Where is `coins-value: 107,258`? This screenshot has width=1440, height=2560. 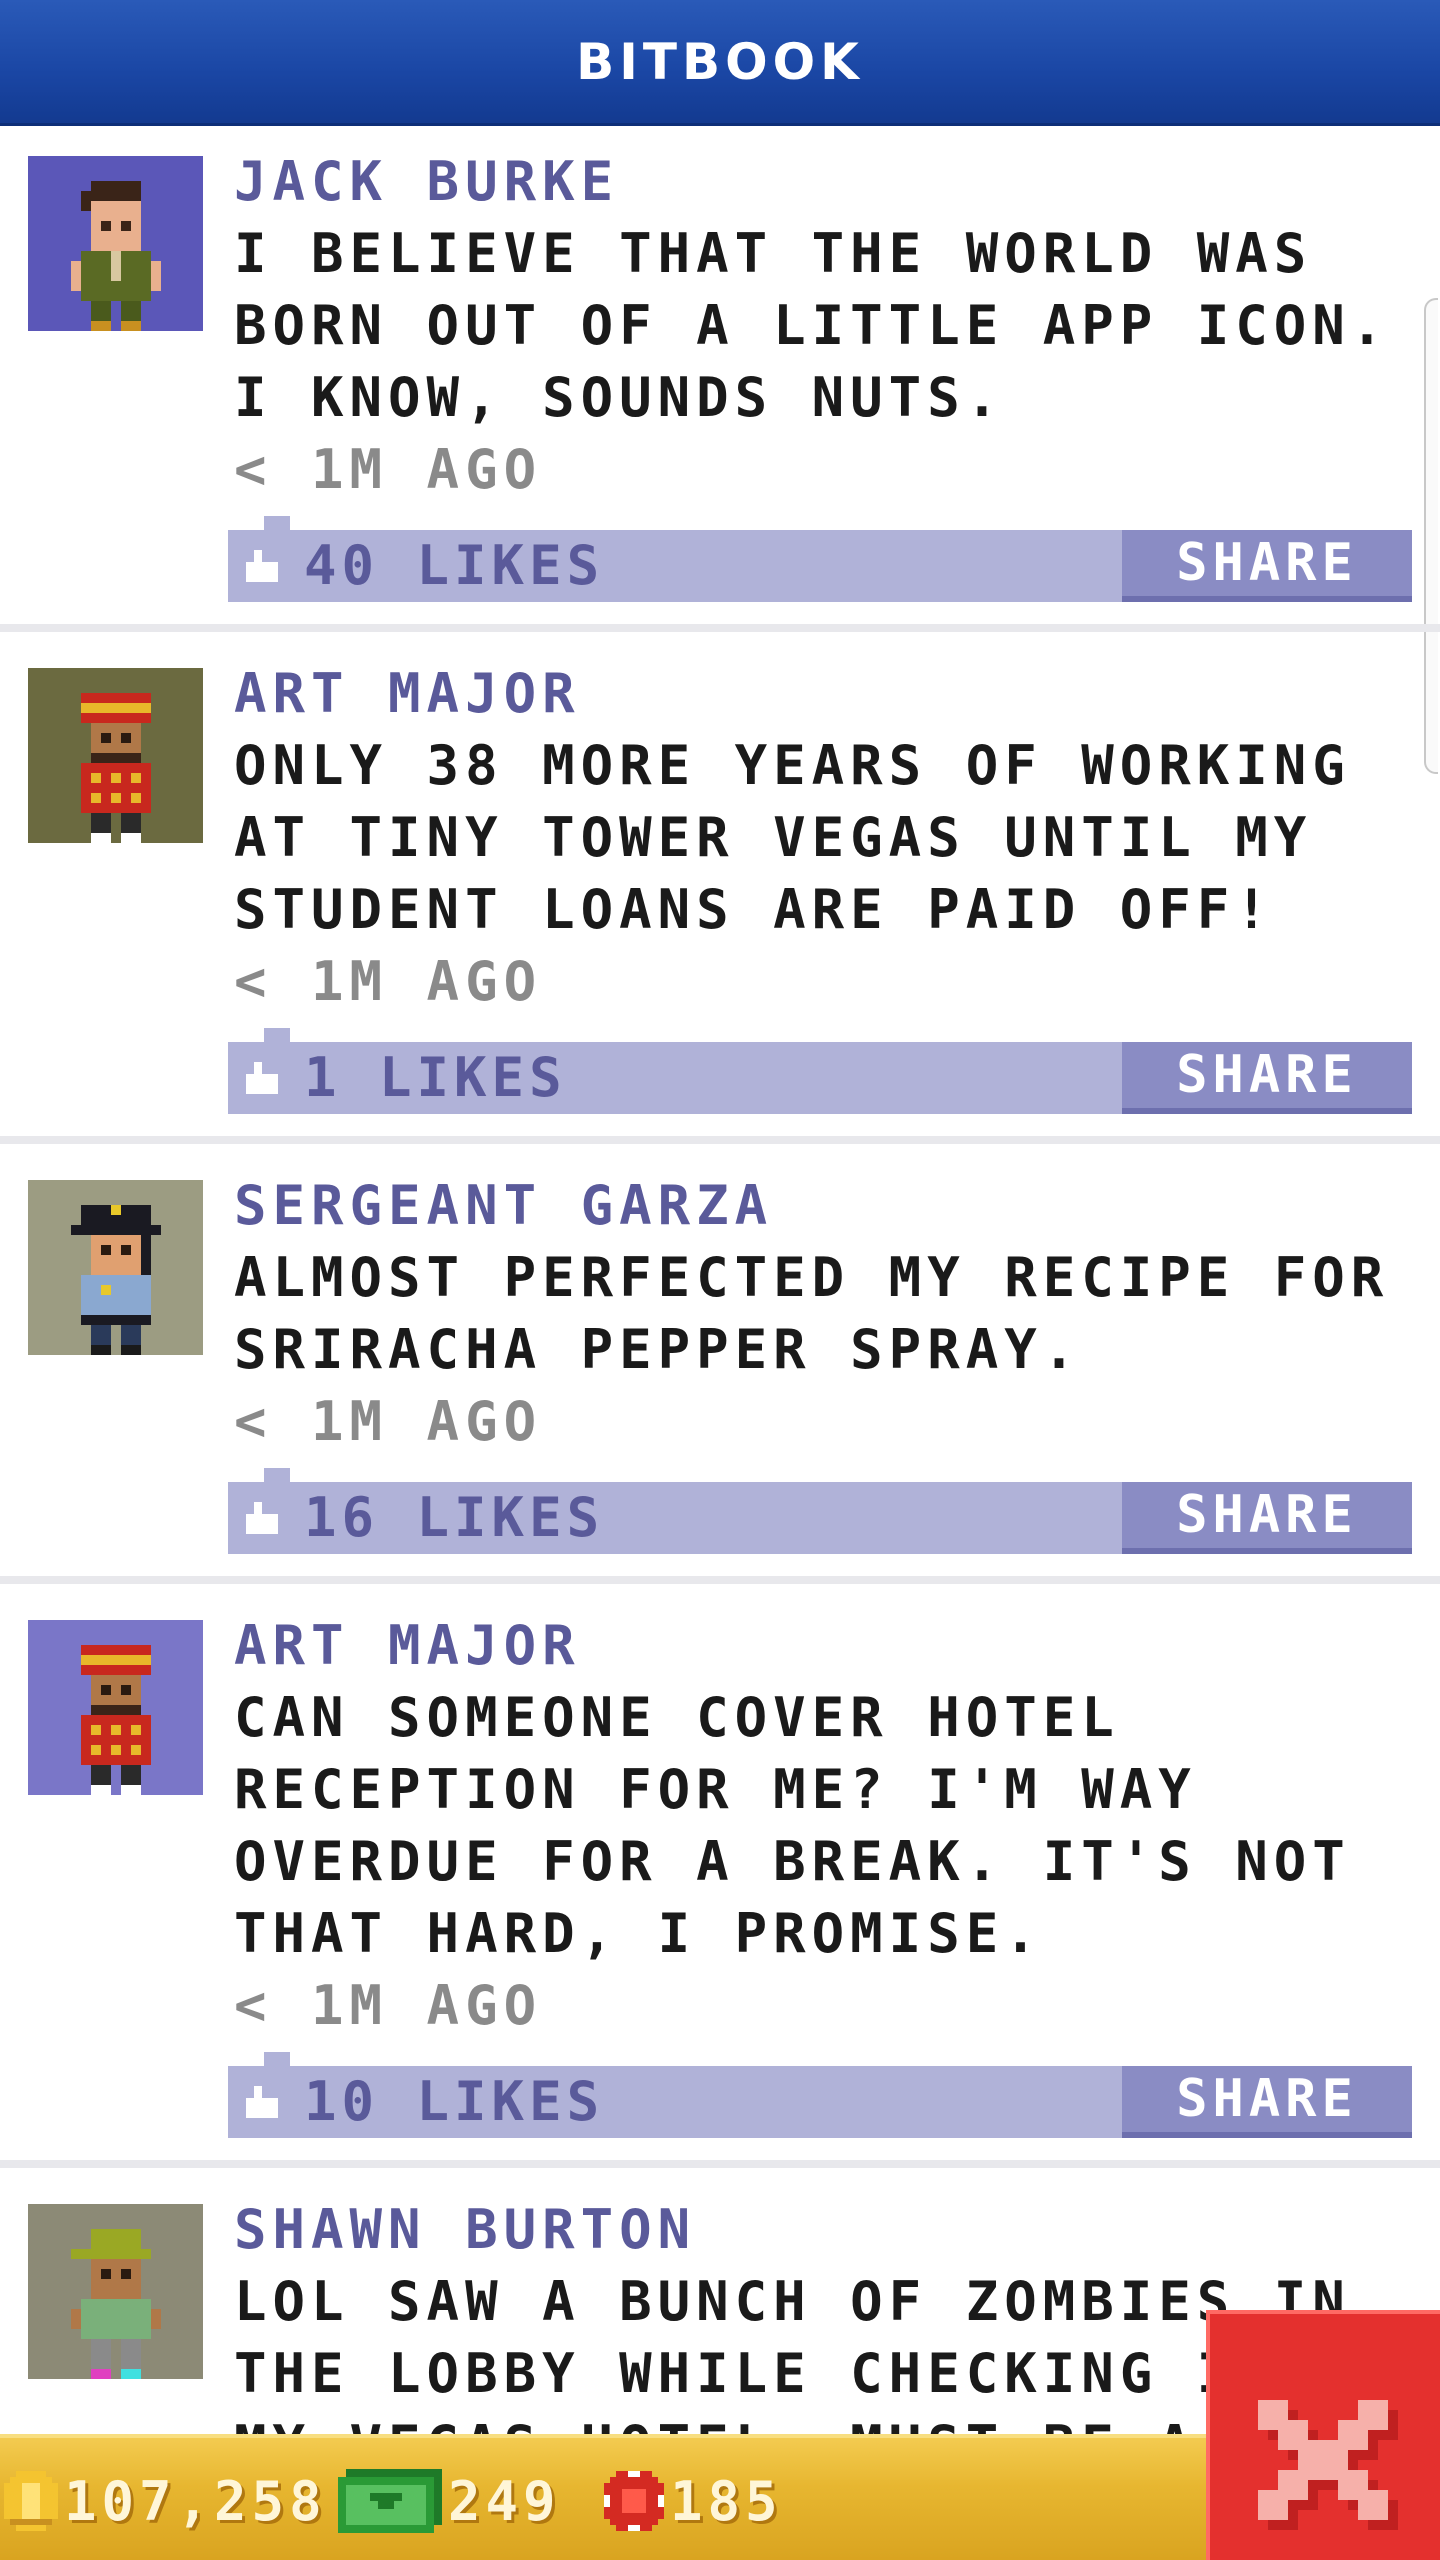
coins-value: 107,258 is located at coordinates (195, 2501).